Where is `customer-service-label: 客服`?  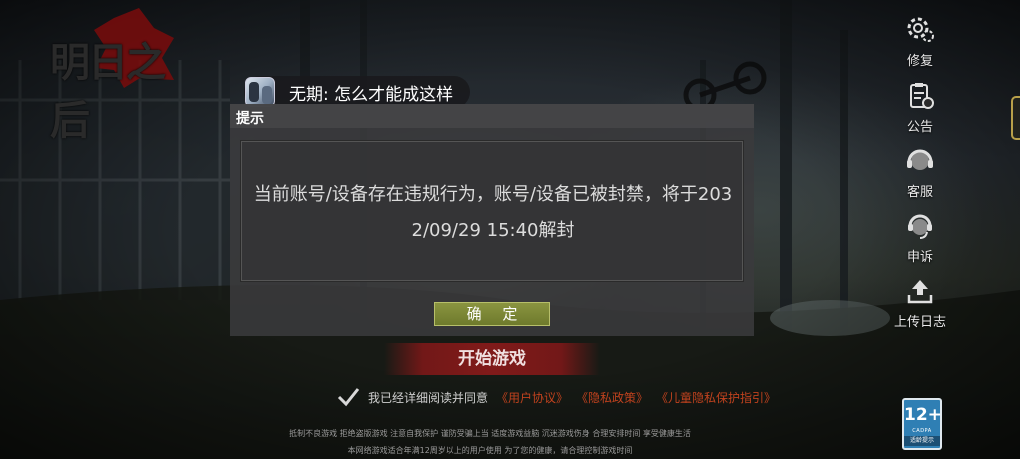 customer-service-label: 客服 is located at coordinates (919, 192).